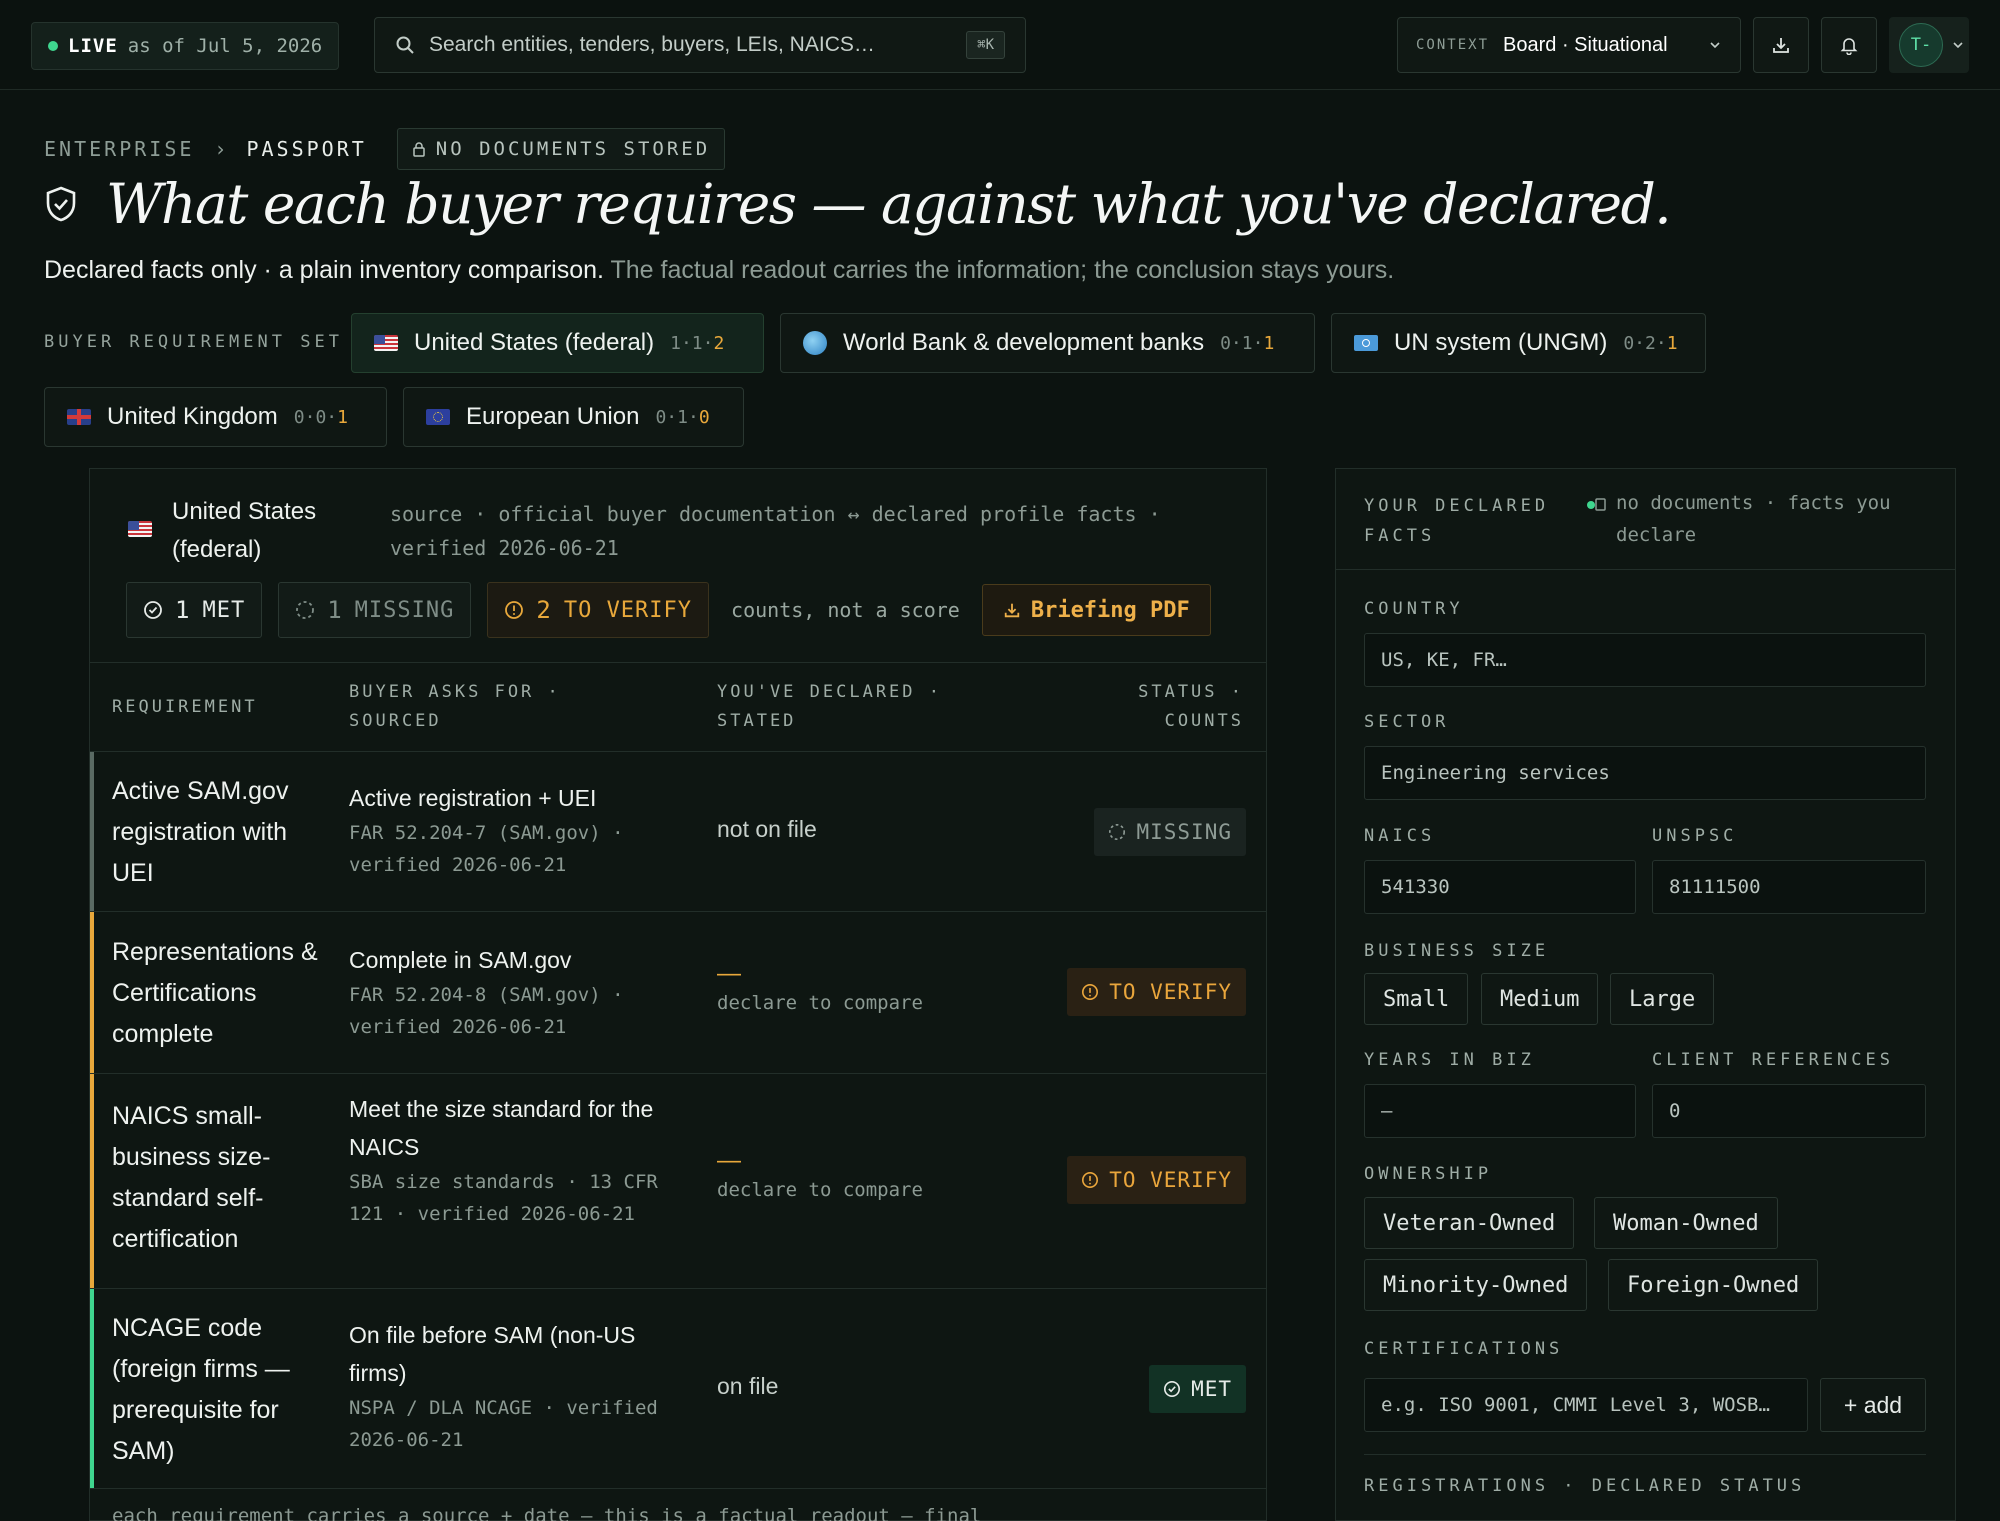  What do you see at coordinates (845, 610) in the screenshot?
I see `counts-note: counts, not a score` at bounding box center [845, 610].